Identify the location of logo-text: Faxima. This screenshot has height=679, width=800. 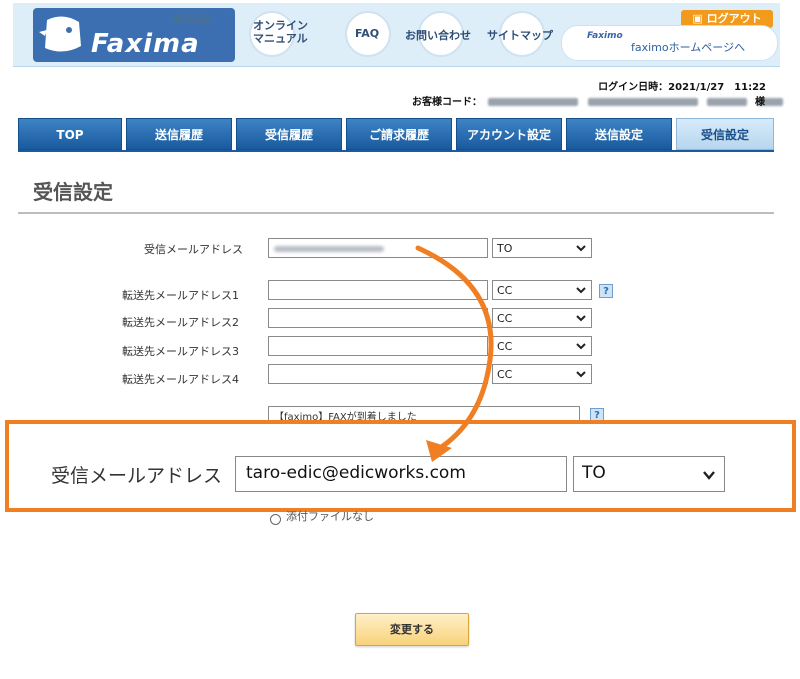
(145, 44).